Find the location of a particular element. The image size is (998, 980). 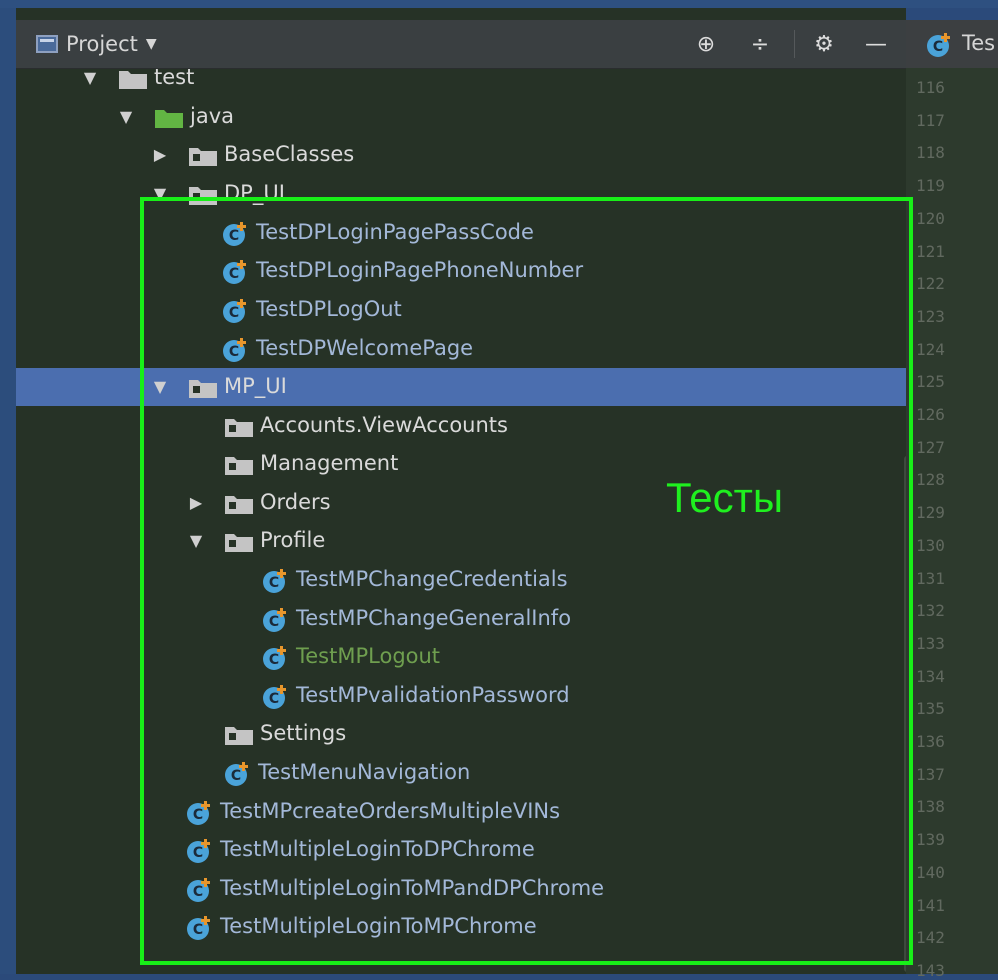

line-number: 136 is located at coordinates (930, 741).